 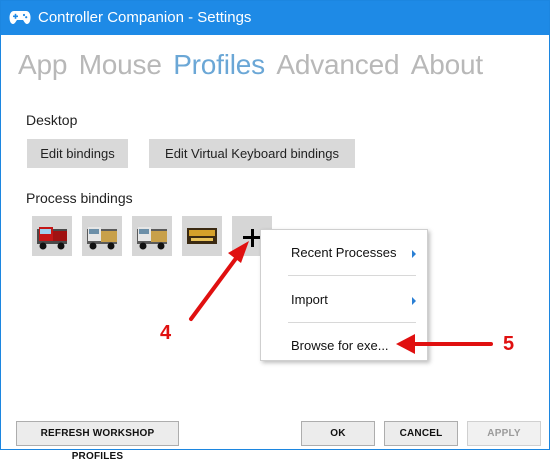 I want to click on edit-bindings-button: Edit bindings, so click(x=77, y=153).